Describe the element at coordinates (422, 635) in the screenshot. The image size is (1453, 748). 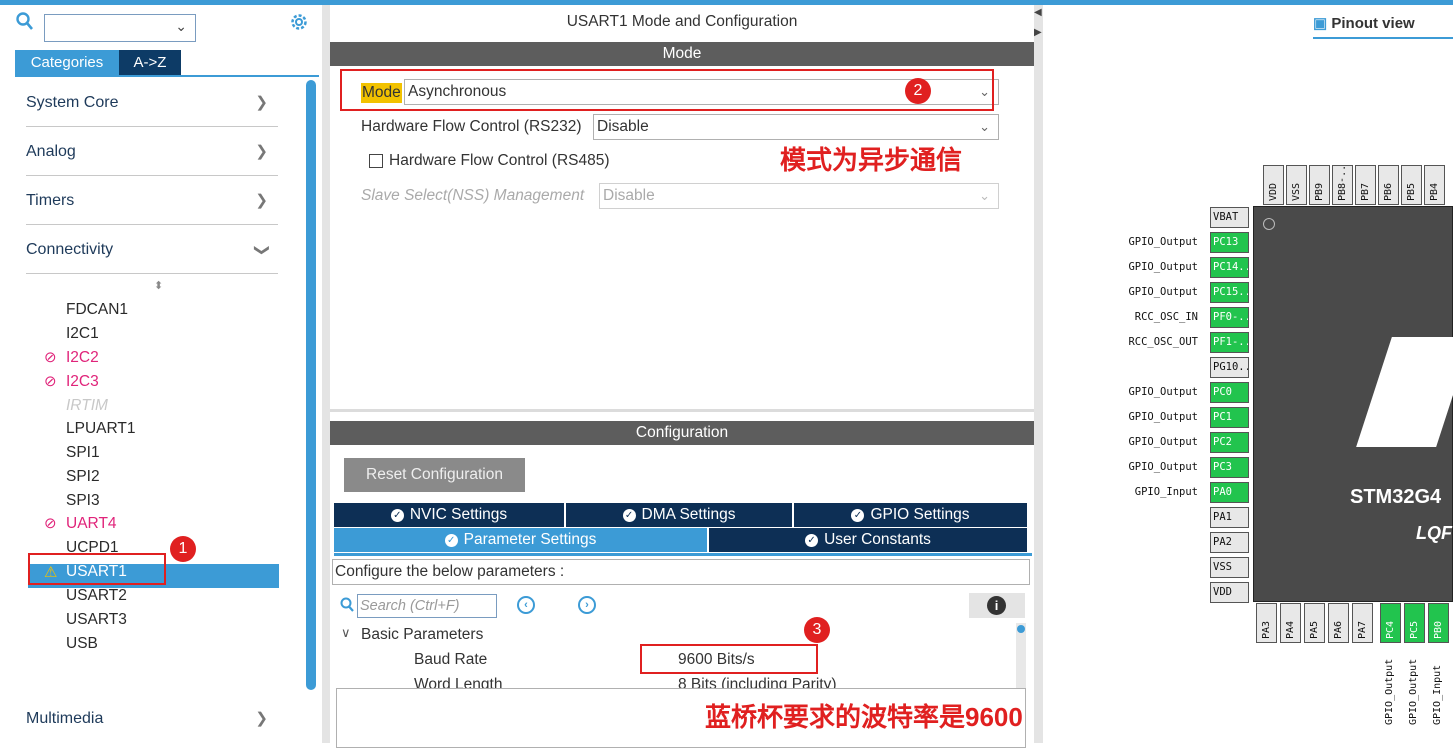
I see `basic-parameters-group: Basic Parameters` at that location.